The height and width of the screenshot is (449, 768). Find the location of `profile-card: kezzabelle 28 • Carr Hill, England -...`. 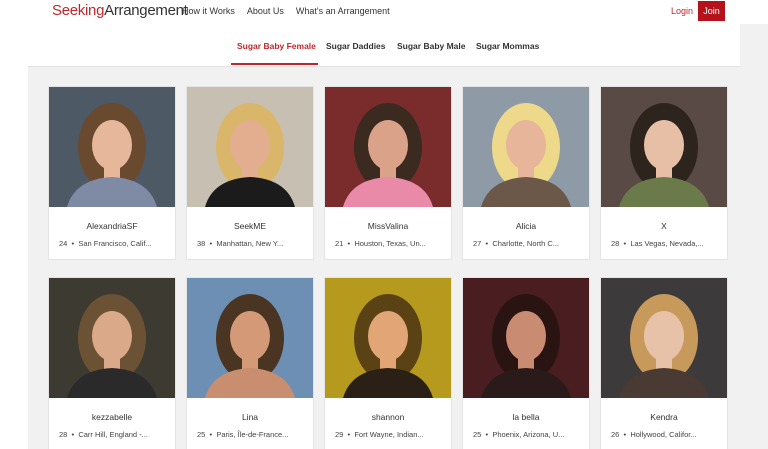

profile-card: kezzabelle 28 • Carr Hill, England -... is located at coordinates (112, 363).